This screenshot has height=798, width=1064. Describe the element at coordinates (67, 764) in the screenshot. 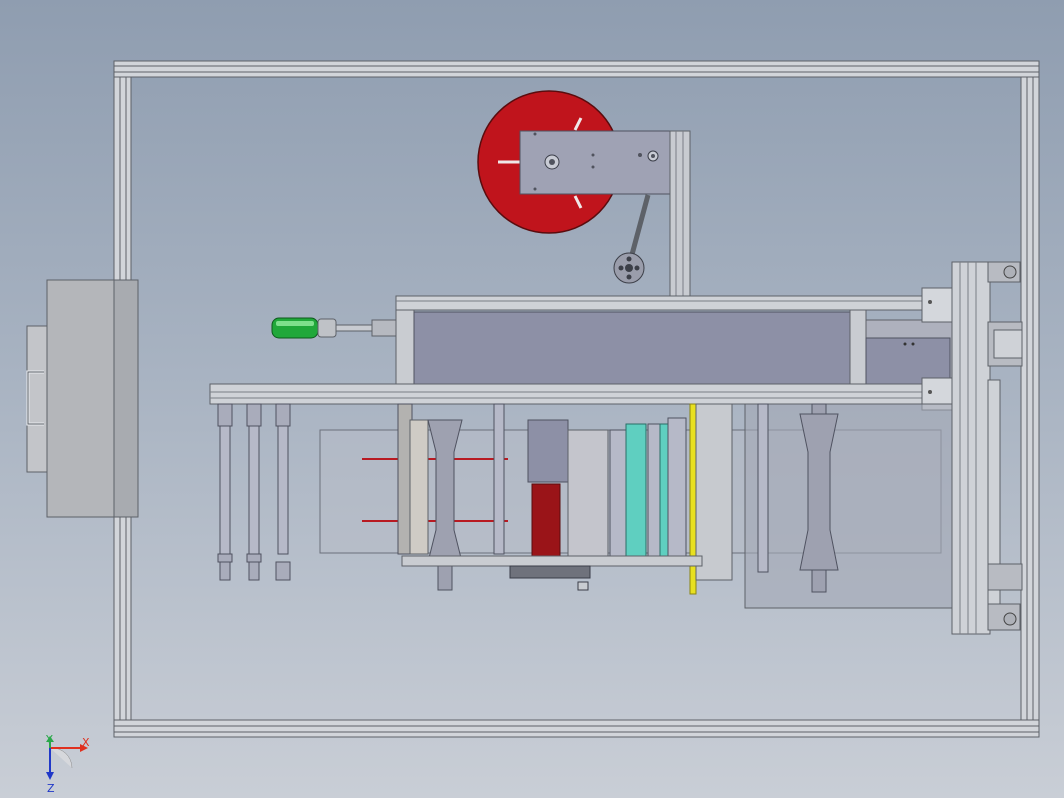

I see `triad-axis-icon: X Y Z` at that location.